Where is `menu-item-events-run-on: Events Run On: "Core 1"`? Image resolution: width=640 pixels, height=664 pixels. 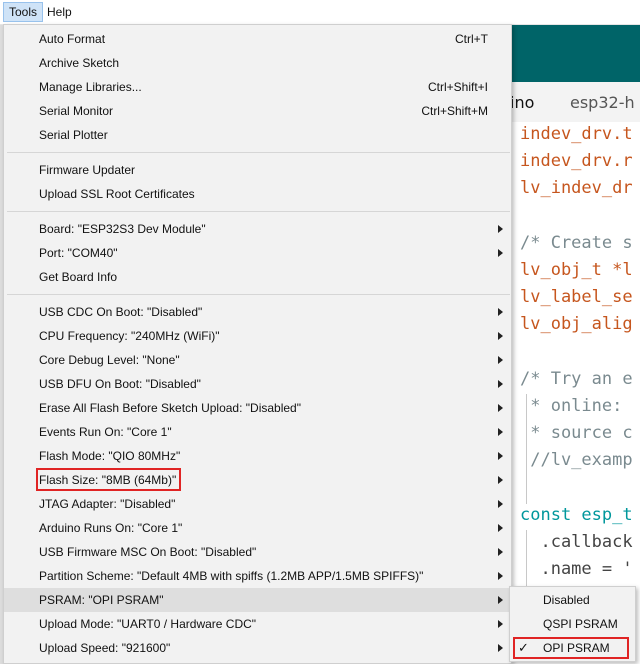
menu-item-events-run-on: Events Run On: "Core 1" is located at coordinates (257, 432).